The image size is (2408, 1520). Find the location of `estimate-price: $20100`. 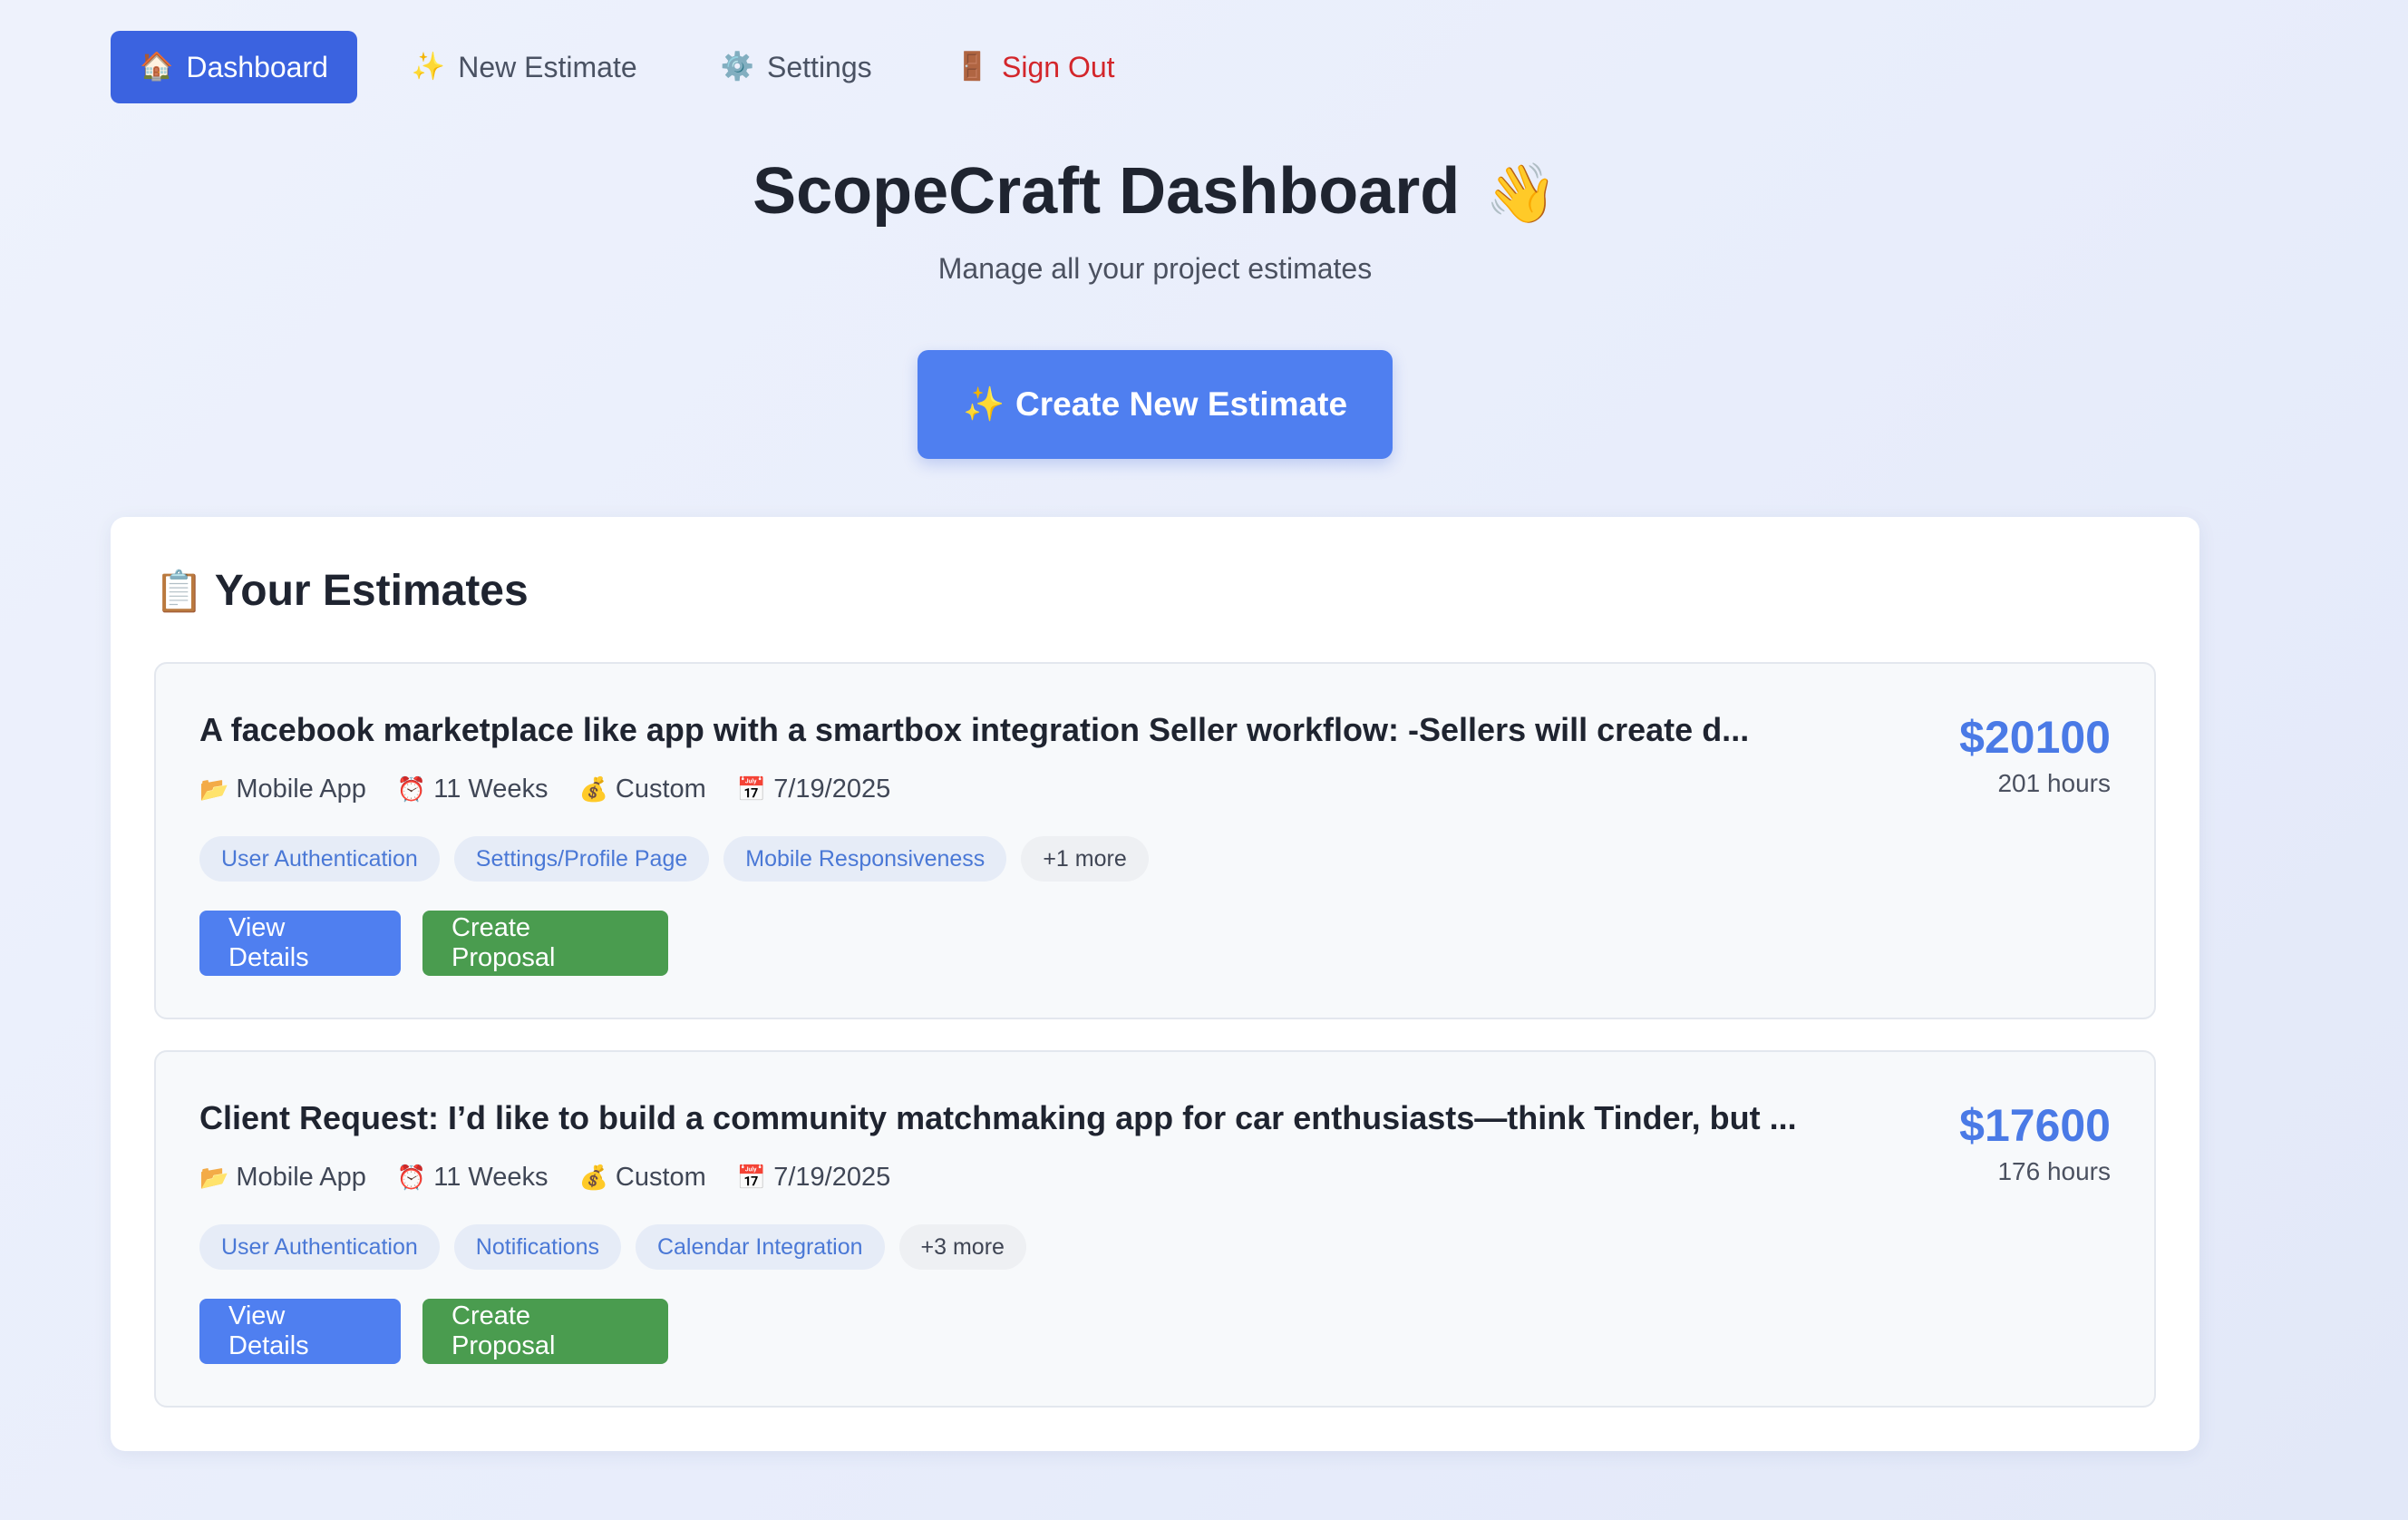

estimate-price: $20100 is located at coordinates (2035, 737).